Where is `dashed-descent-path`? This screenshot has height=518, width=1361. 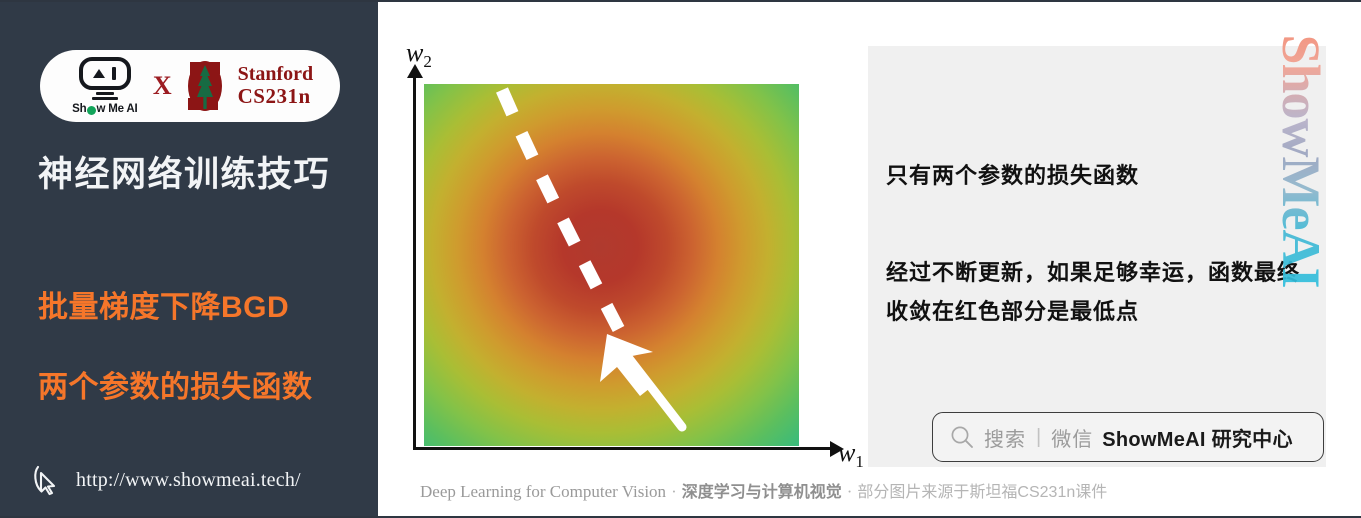 dashed-descent-path is located at coordinates (565, 220).